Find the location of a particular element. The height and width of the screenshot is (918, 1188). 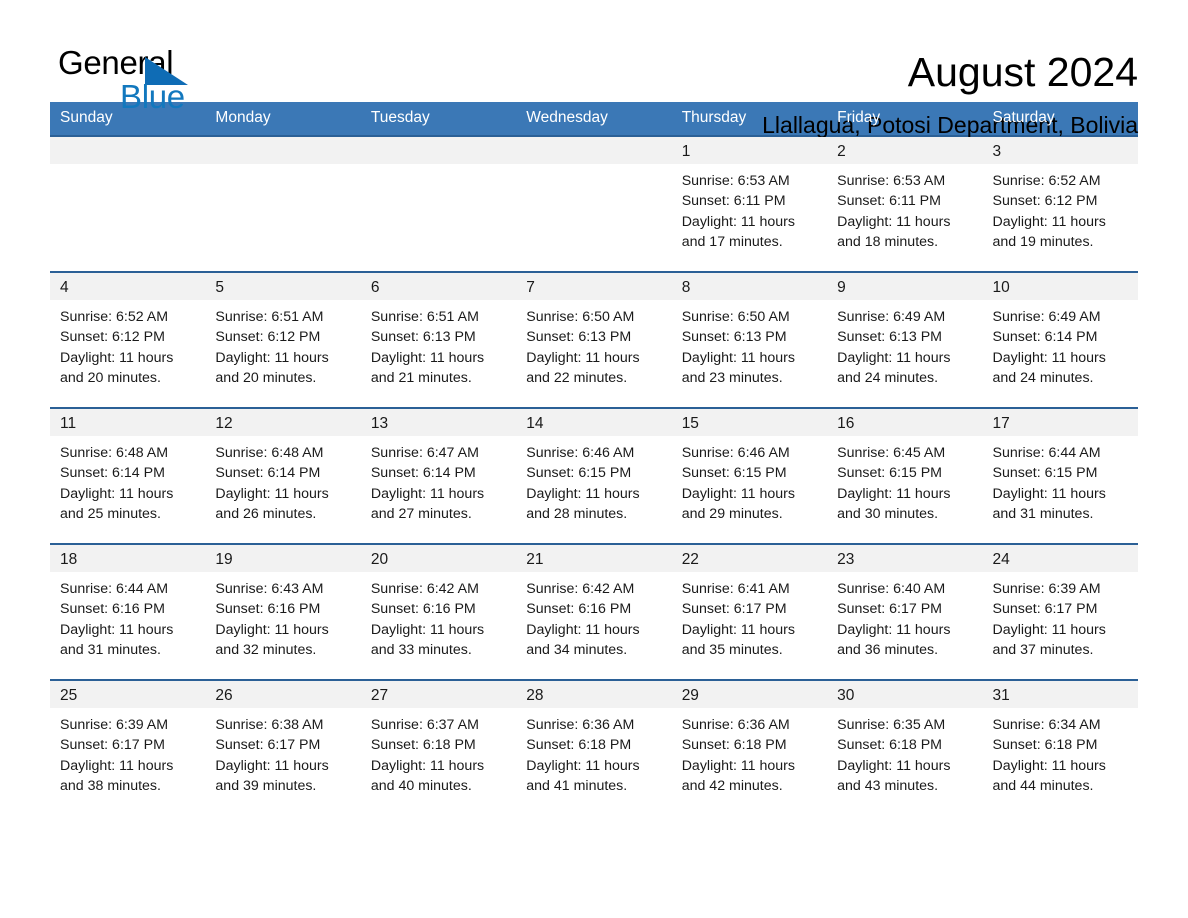

calendar-cell is located at coordinates (594, 203).